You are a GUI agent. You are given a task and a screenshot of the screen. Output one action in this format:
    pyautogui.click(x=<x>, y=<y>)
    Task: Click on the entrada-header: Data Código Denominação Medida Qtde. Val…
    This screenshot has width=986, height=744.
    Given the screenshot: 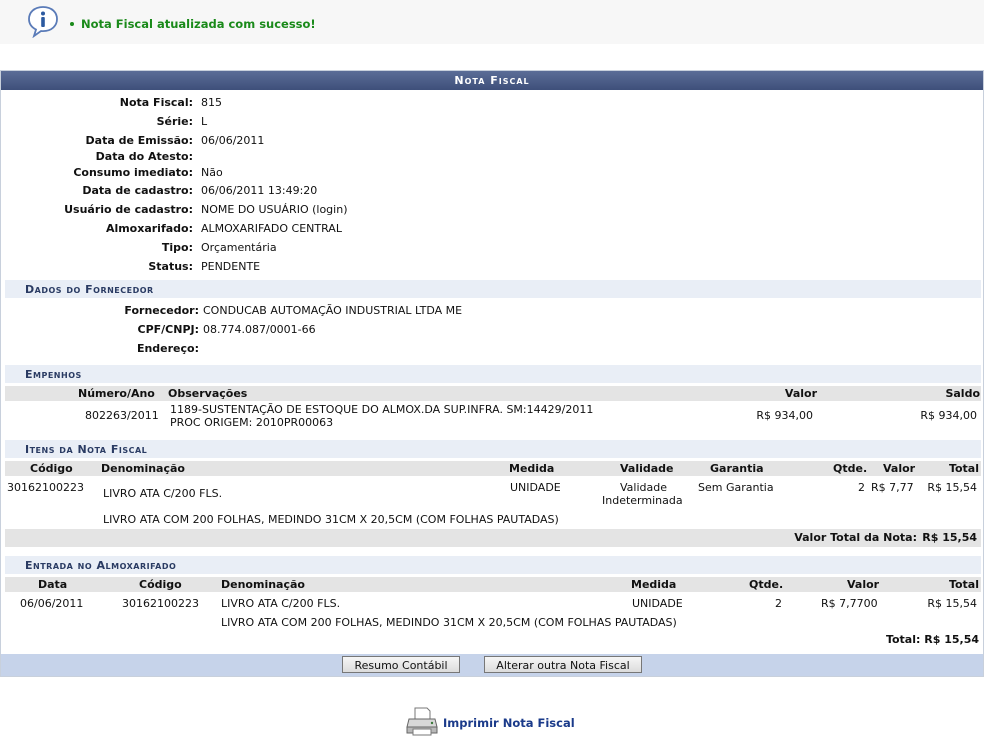 What is the action you would take?
    pyautogui.click(x=493, y=584)
    